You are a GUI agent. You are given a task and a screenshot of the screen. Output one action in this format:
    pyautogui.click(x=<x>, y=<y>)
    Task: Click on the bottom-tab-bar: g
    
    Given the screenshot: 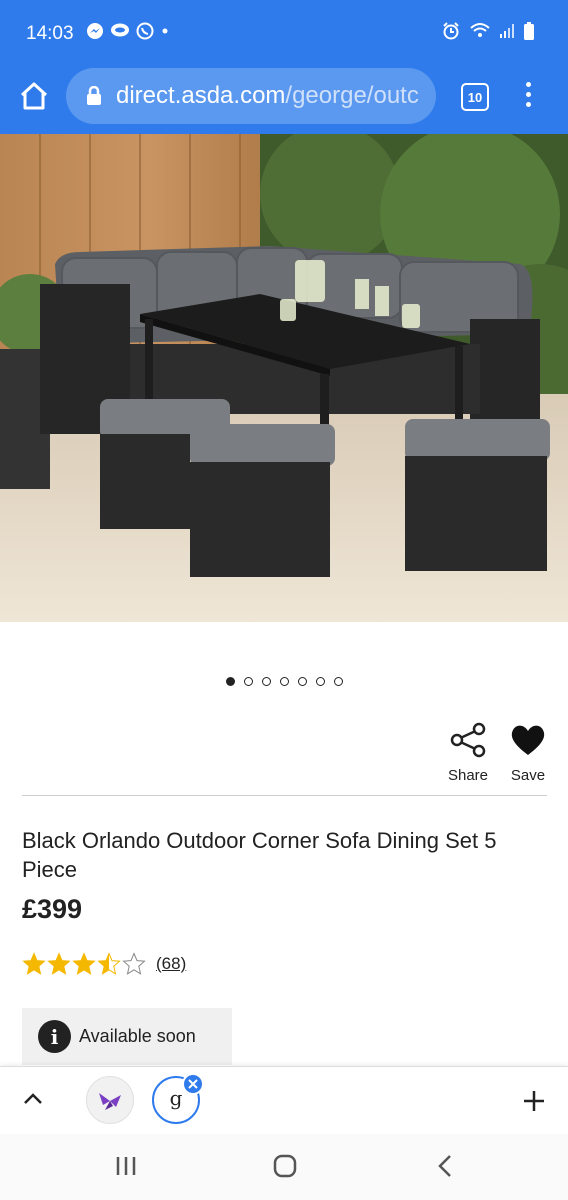 What is the action you would take?
    pyautogui.click(x=284, y=1100)
    